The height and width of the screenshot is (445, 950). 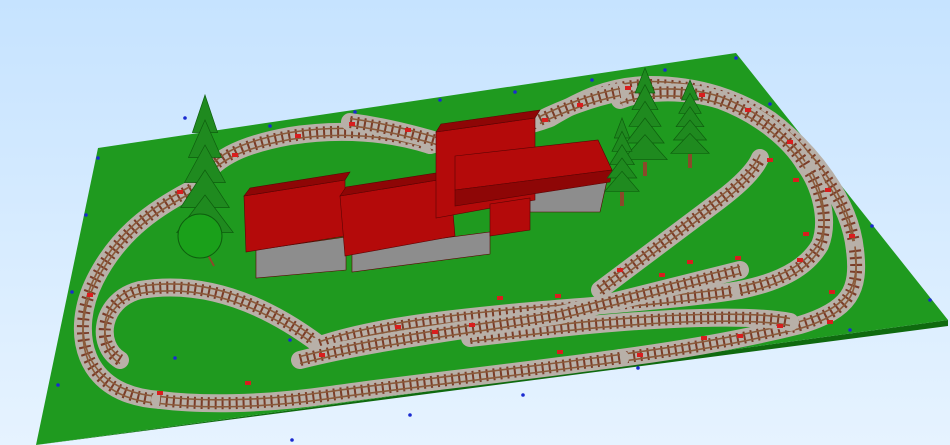 I want to click on building-roof, so click(x=510, y=217).